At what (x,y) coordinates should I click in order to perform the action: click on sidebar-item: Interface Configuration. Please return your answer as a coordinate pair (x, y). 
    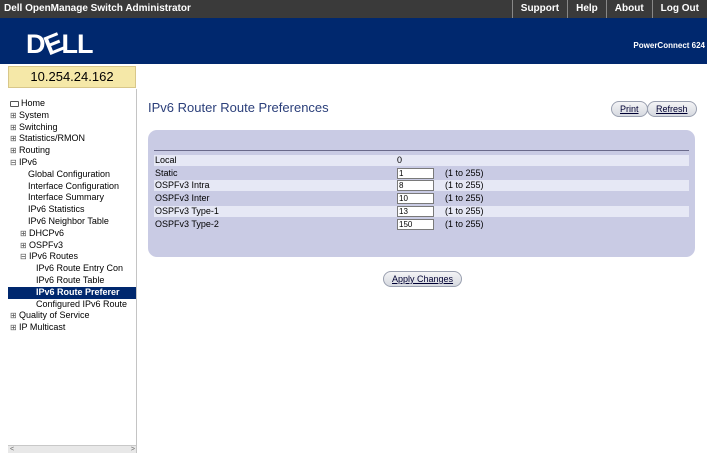
    Looking at the image, I should click on (72, 186).